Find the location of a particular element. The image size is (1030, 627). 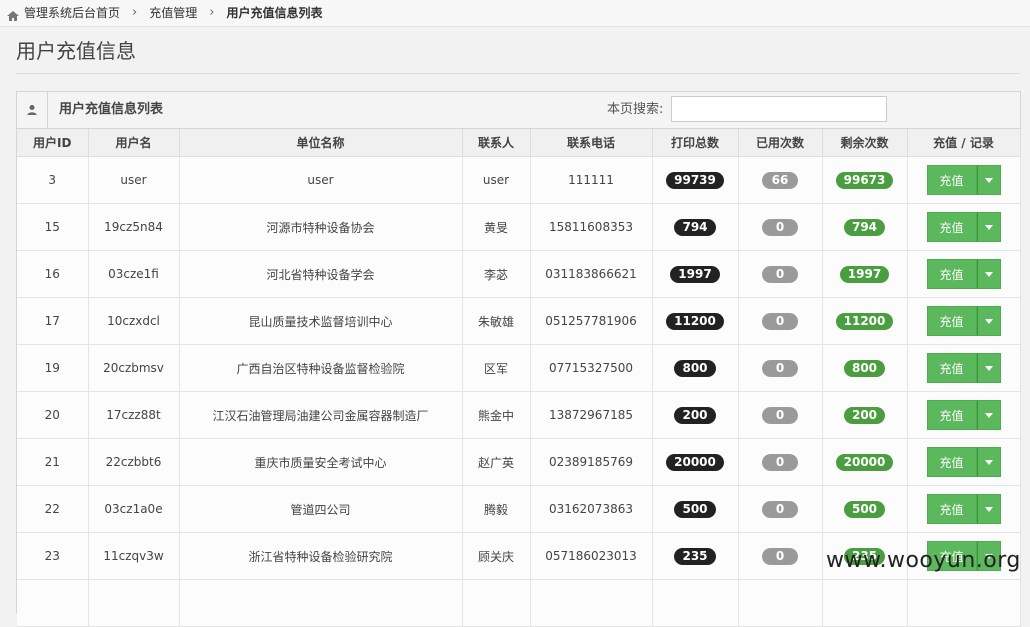

cell-phone: 07715327500 is located at coordinates (591, 368).